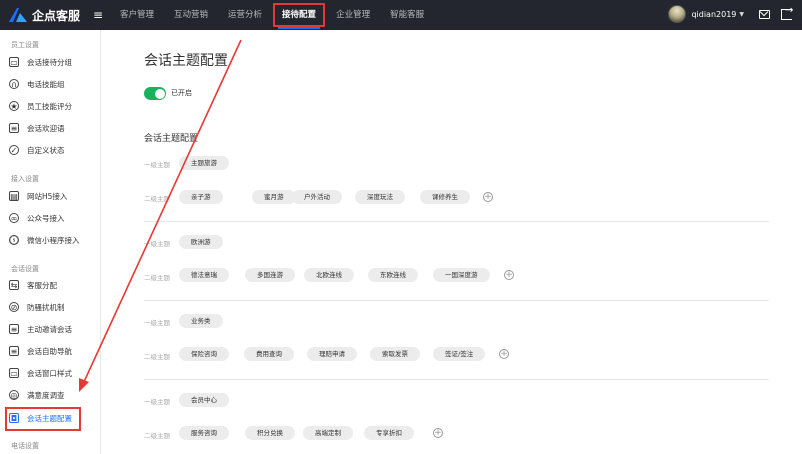 The height and width of the screenshot is (454, 802). Describe the element at coordinates (204, 354) in the screenshot. I see `level2-topic-tag: 保险咨询` at that location.